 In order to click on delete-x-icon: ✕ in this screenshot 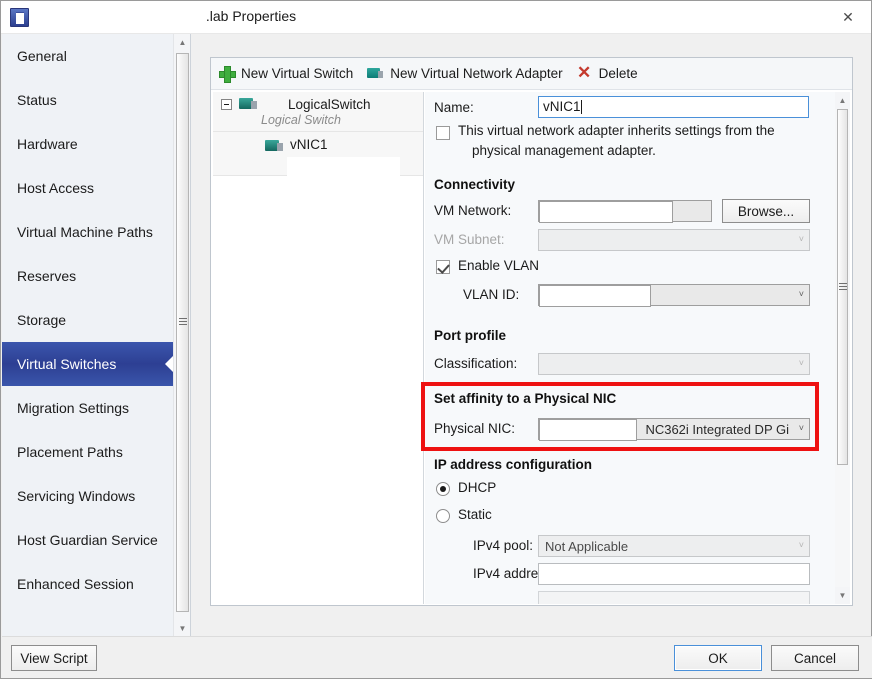, I will do `click(584, 72)`.